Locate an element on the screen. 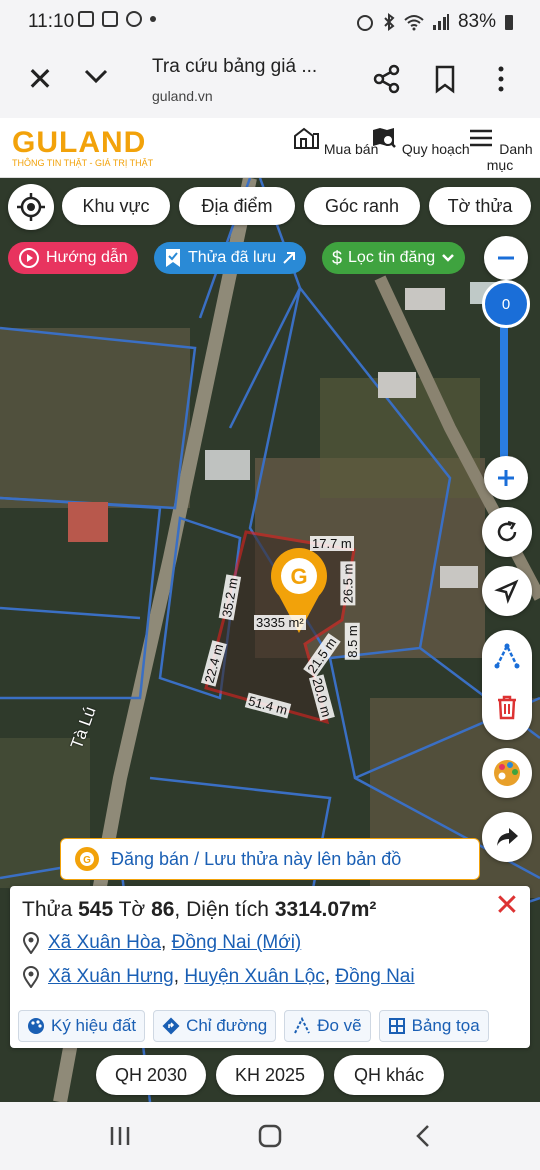 The height and width of the screenshot is (1170, 540). land-symbol-button: Ký hiệu đất is located at coordinates (82, 1026).